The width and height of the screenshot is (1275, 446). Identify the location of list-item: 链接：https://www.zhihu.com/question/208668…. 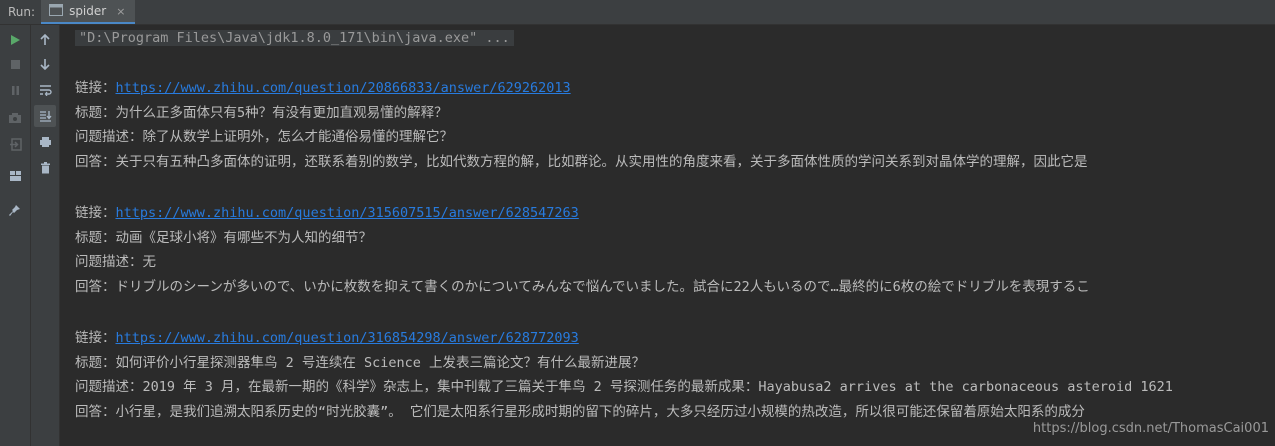
(323, 88).